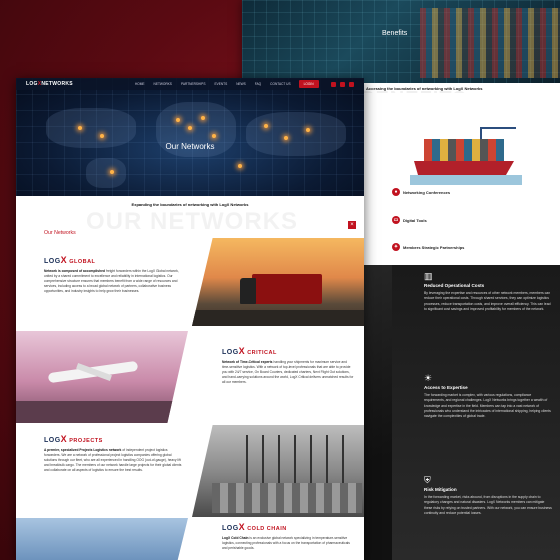 The height and width of the screenshot is (560, 560). I want to click on cold-chain-image, so click(102, 539).